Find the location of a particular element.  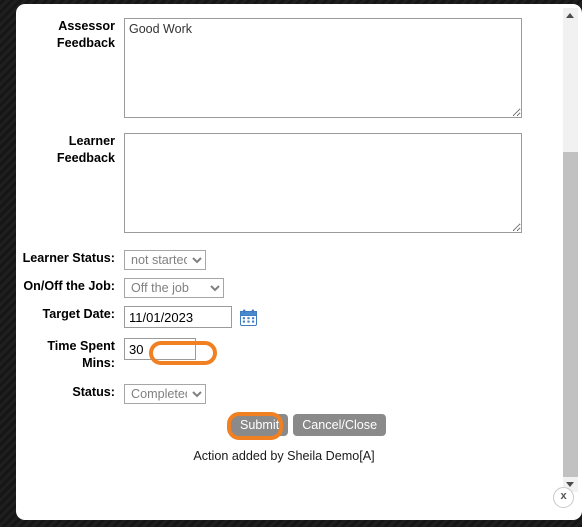

action-added-by-note: Action added by Sheila Demo[A] is located at coordinates (284, 456).